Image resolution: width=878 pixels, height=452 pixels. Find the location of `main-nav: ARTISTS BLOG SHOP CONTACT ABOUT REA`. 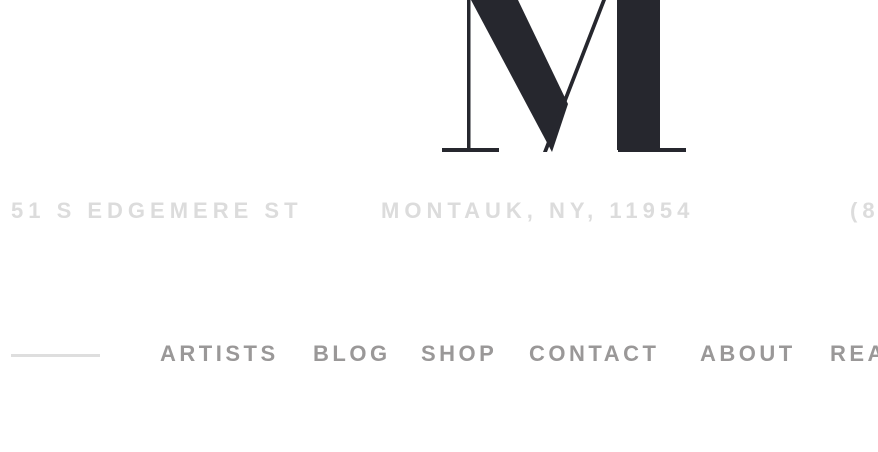

main-nav: ARTISTS BLOG SHOP CONTACT ABOUT REA is located at coordinates (439, 354).